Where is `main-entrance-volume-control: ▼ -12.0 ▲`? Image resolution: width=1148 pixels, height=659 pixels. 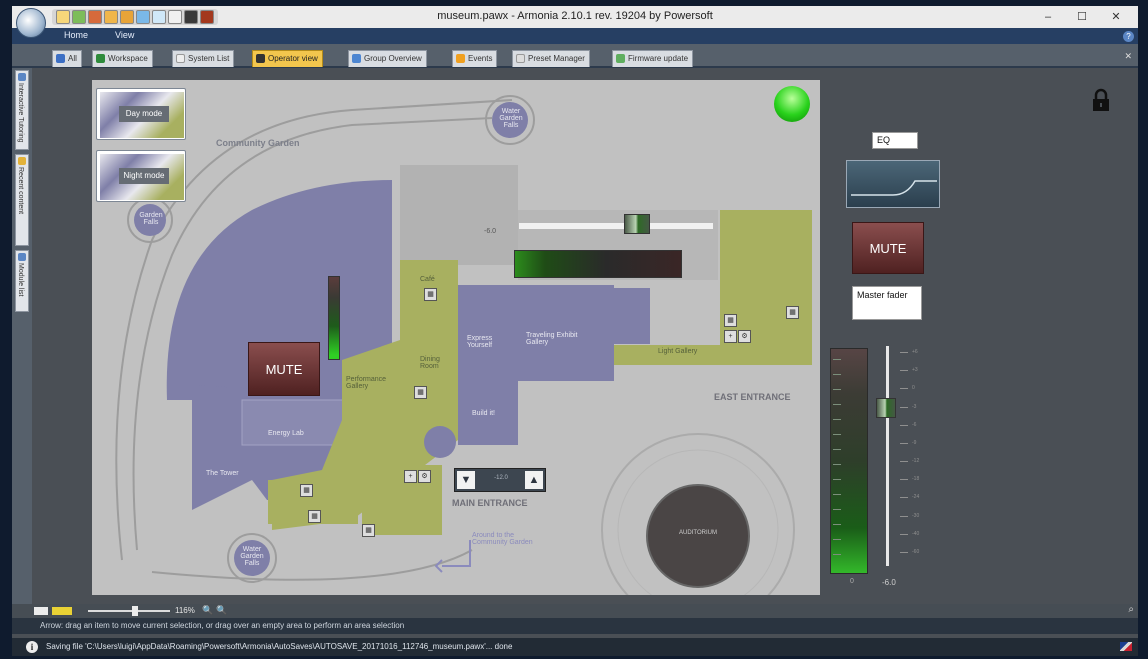 main-entrance-volume-control: ▼ -12.0 ▲ is located at coordinates (500, 480).